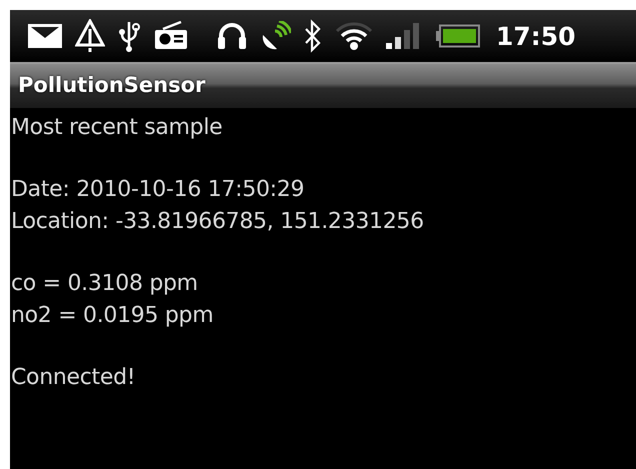 The width and height of the screenshot is (636, 469). Describe the element at coordinates (73, 378) in the screenshot. I see `text-line: Connected!` at that location.